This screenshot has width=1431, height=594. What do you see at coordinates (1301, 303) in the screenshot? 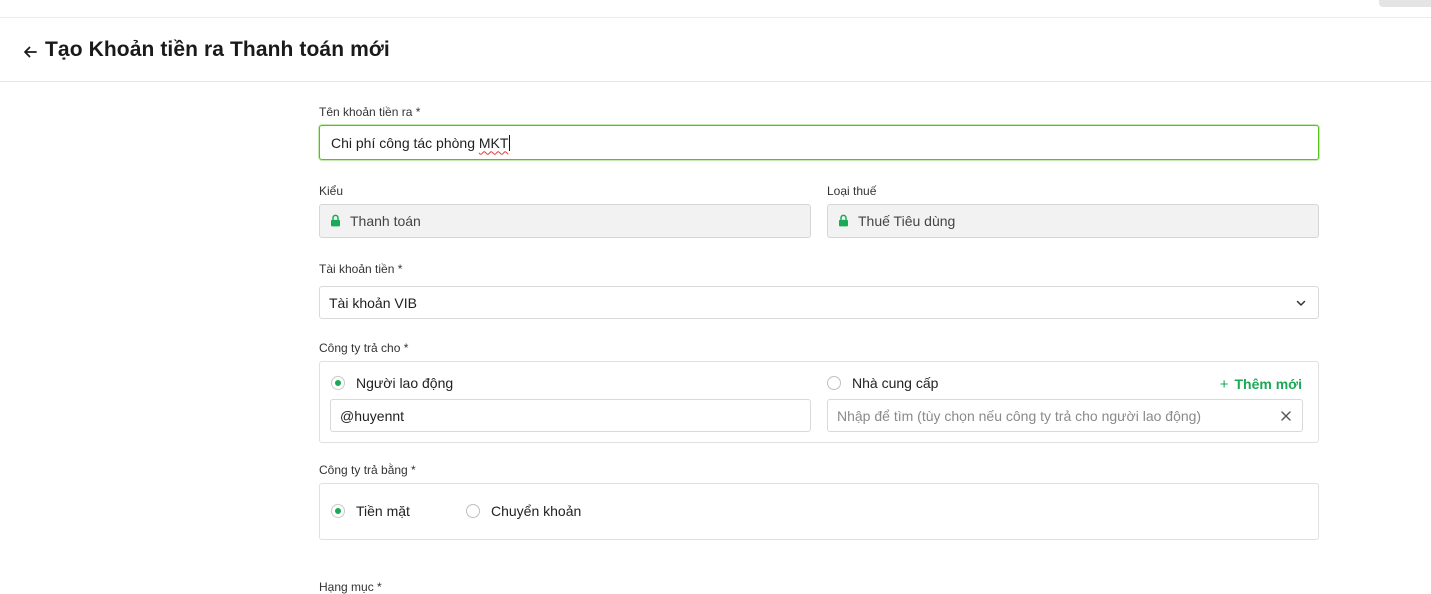
I see `chevron-down-icon` at bounding box center [1301, 303].